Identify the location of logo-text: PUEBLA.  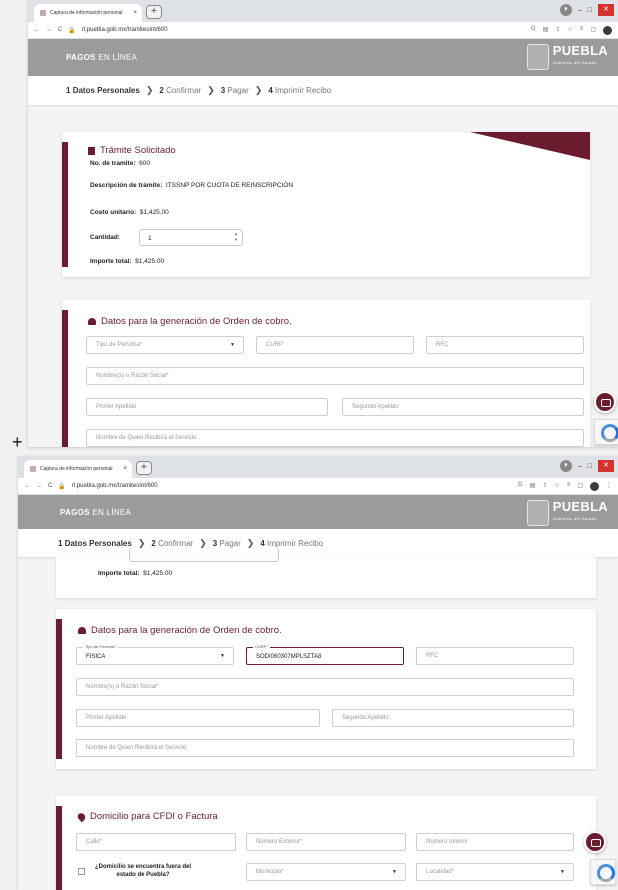
(580, 50).